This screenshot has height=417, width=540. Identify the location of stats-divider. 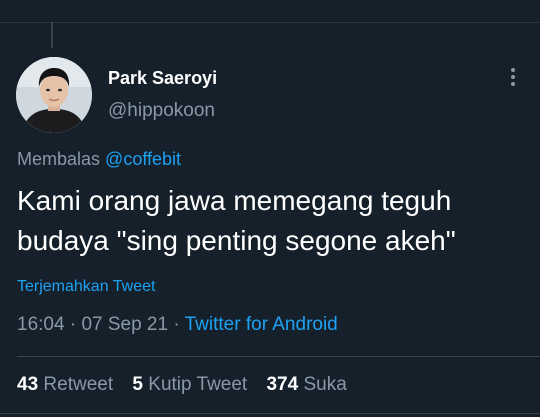
(278, 356).